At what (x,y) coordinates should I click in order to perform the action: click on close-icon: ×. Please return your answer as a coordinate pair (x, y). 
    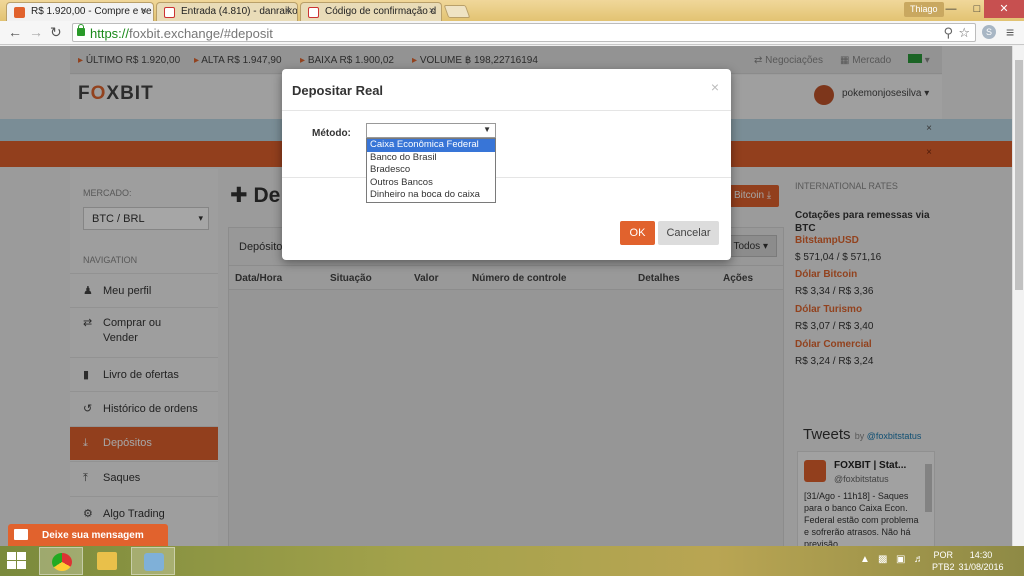
    Looking at the image, I should click on (715, 87).